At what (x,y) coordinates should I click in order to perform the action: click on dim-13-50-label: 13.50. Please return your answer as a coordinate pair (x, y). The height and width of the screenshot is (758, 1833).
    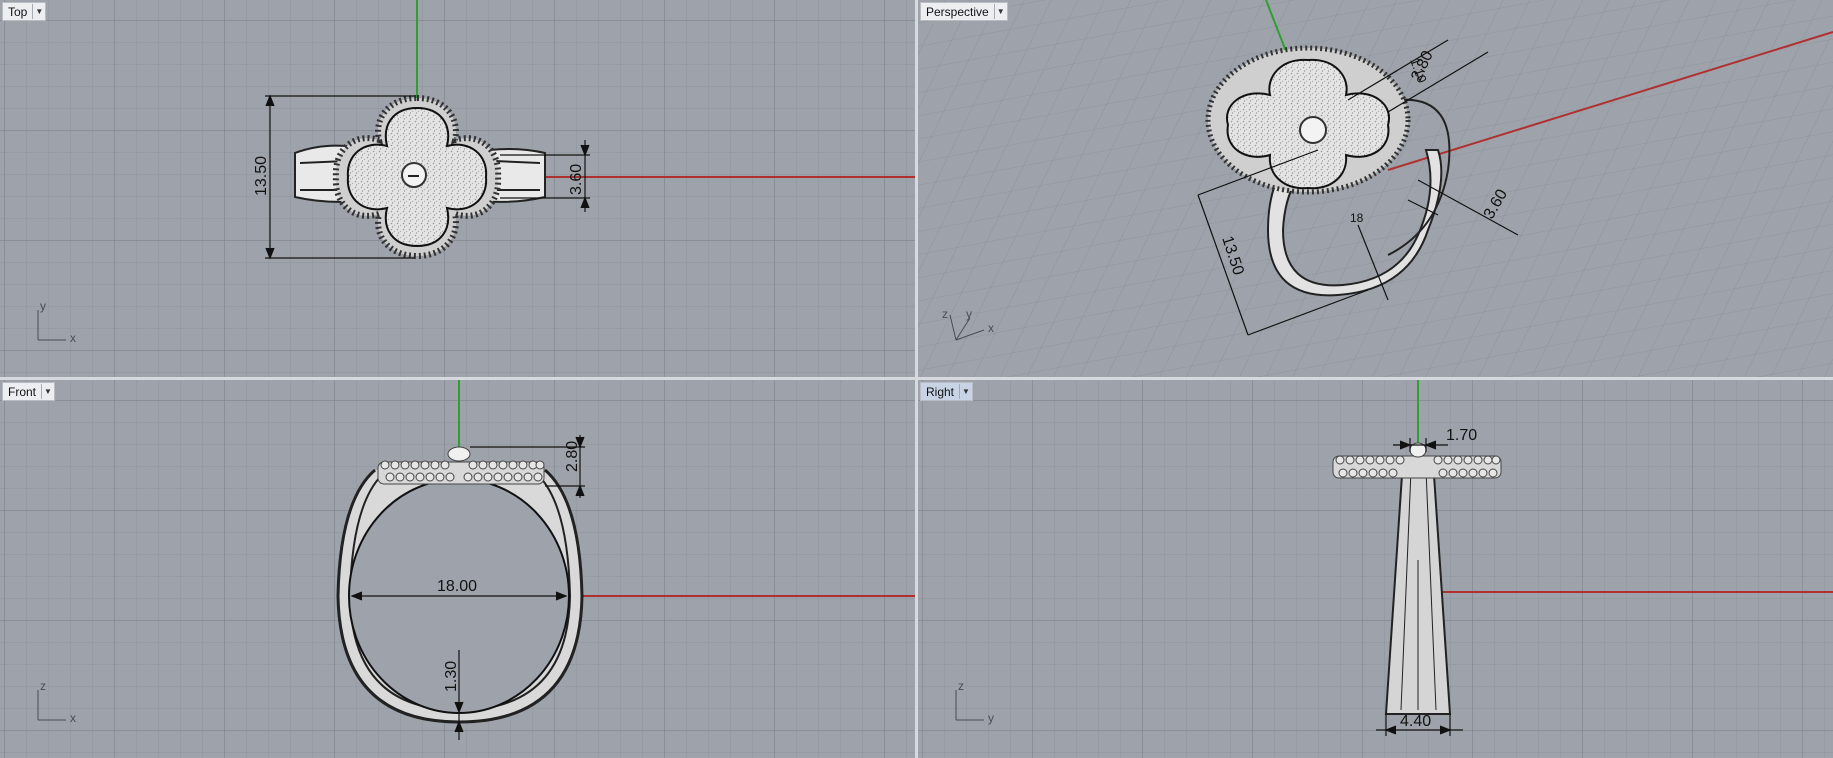
    Looking at the image, I should click on (261, 176).